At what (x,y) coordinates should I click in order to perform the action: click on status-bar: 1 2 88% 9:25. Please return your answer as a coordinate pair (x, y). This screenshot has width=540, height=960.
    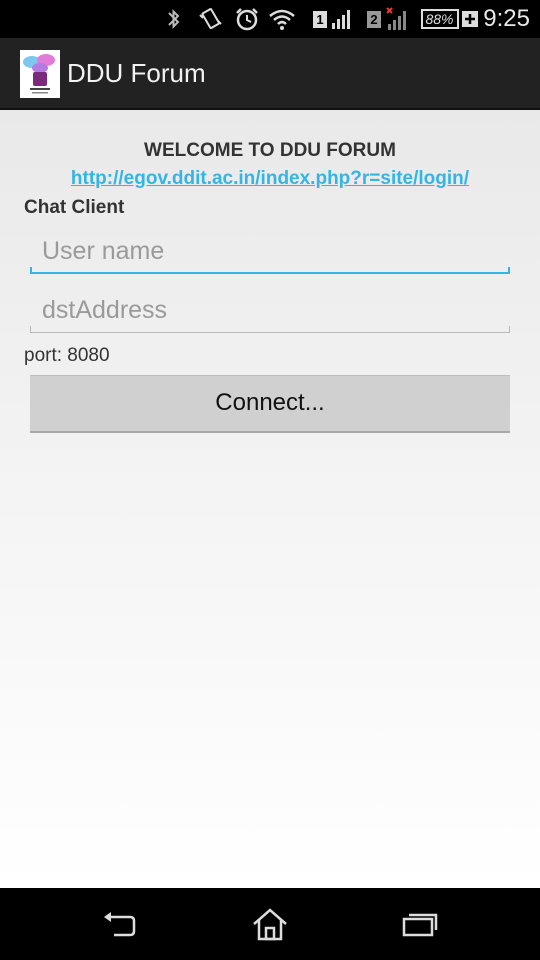
    Looking at the image, I should click on (270, 19).